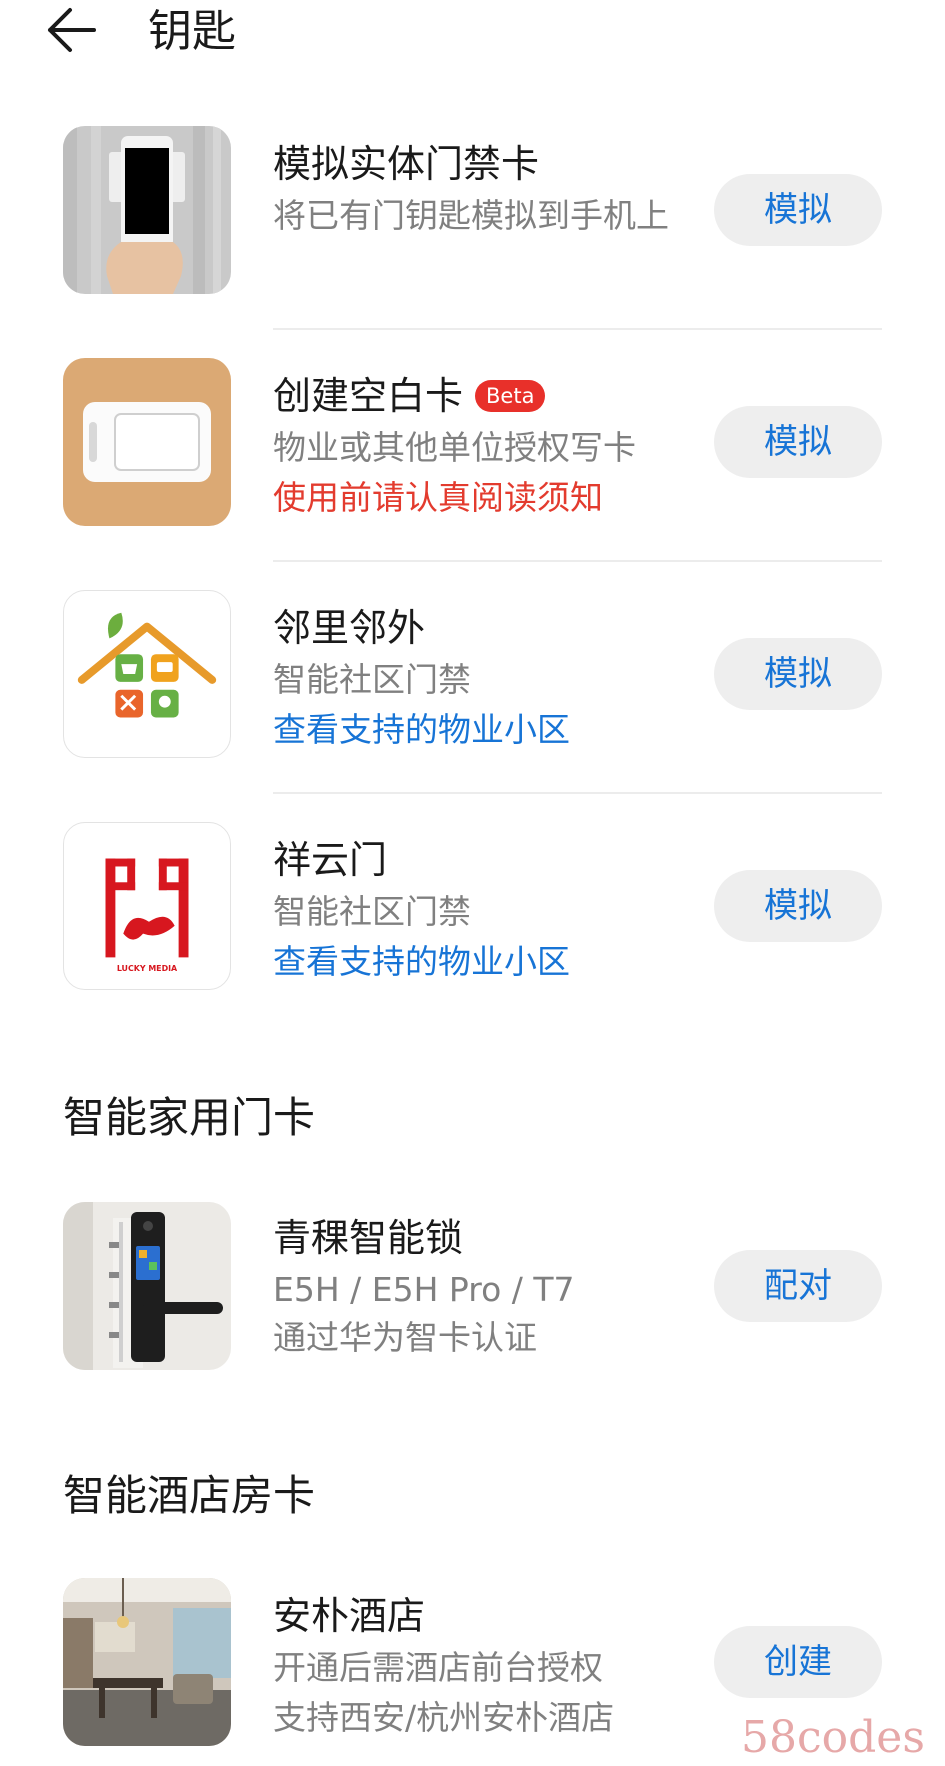  Describe the element at coordinates (510, 396) in the screenshot. I see `beta-badge: Beta` at that location.